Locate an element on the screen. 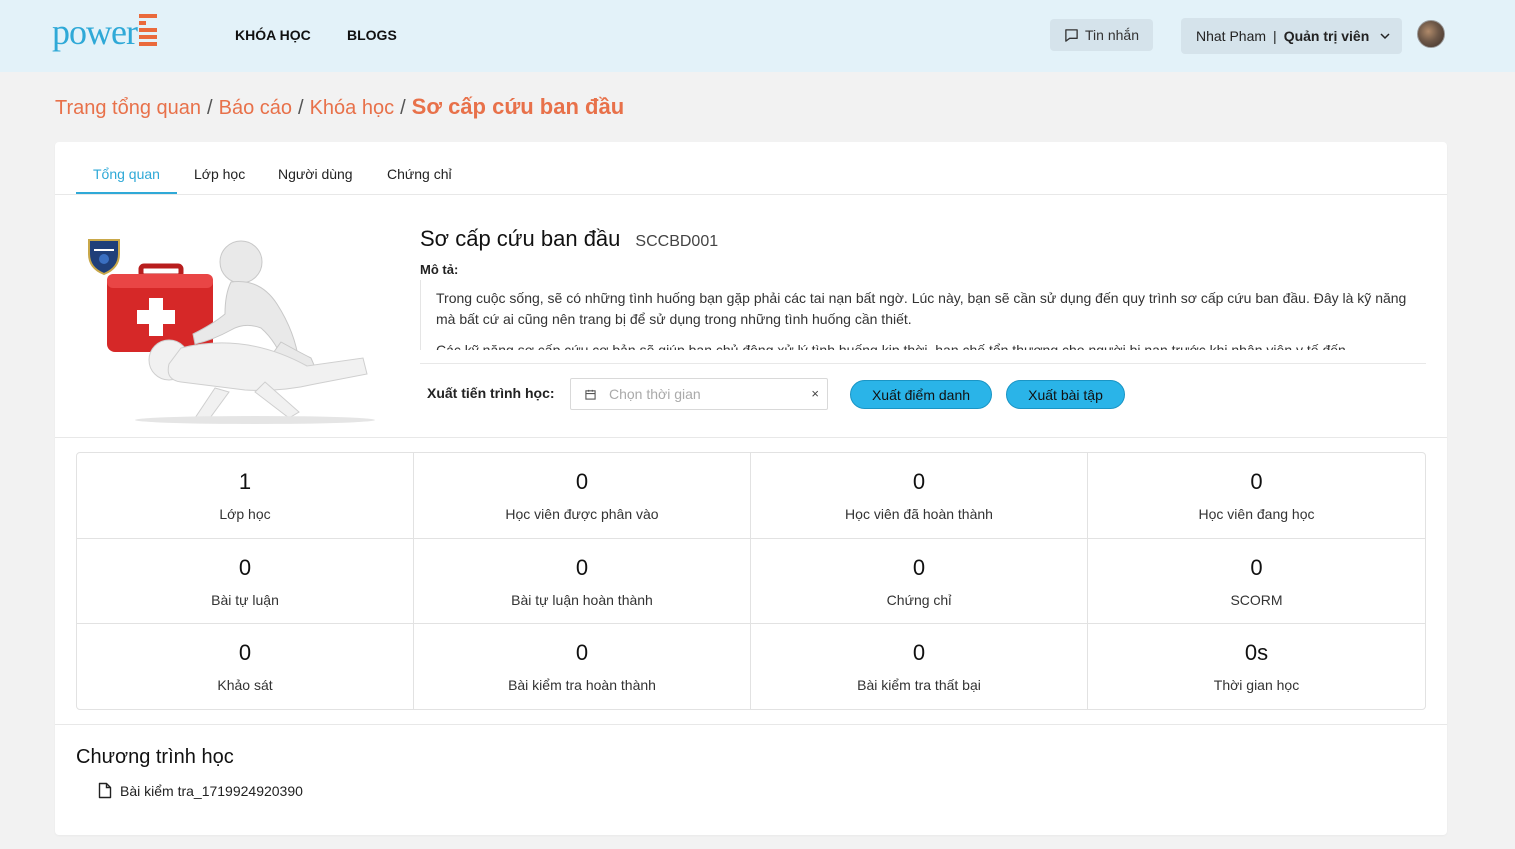 The width and height of the screenshot is (1515, 849). course-code: SCCBD001 is located at coordinates (677, 241).